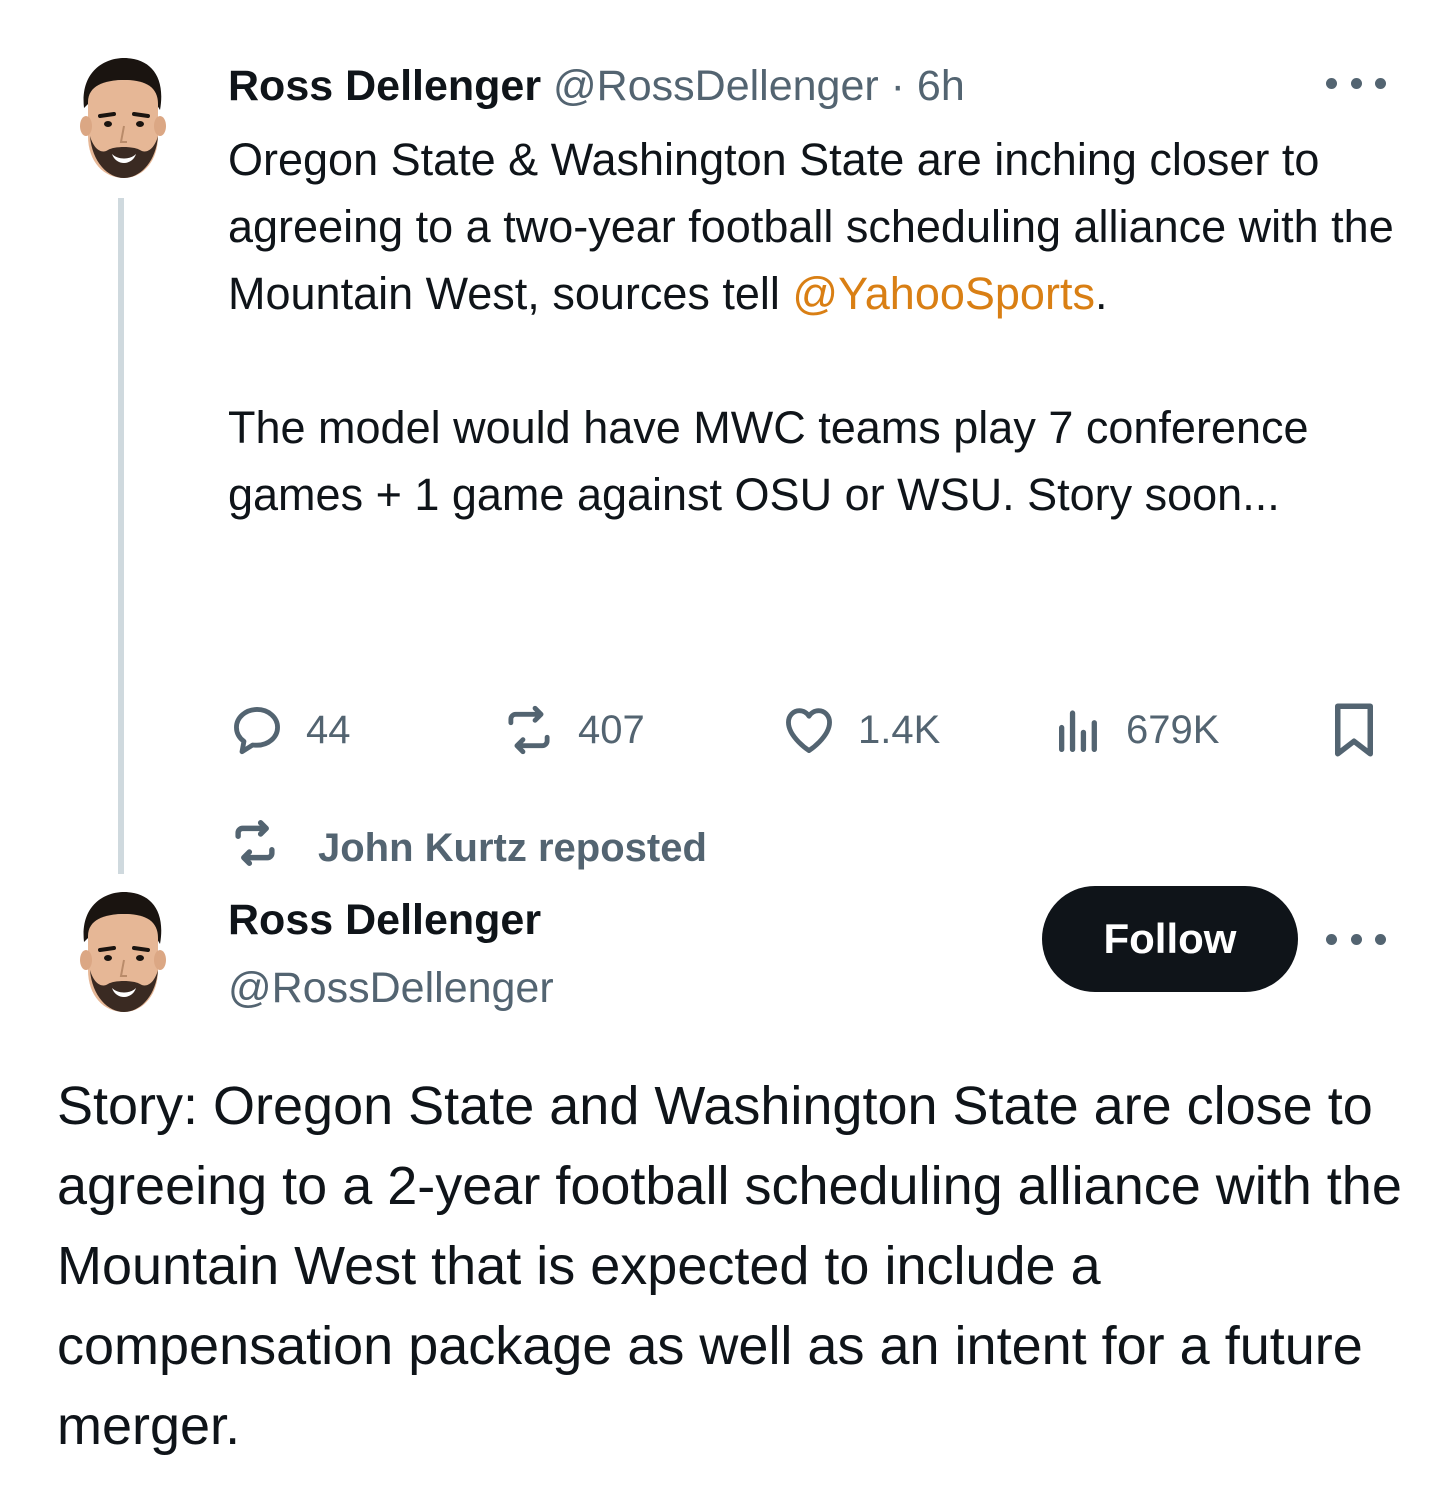 This screenshot has height=1490, width=1440. I want to click on repost-button: 407, so click(572, 730).